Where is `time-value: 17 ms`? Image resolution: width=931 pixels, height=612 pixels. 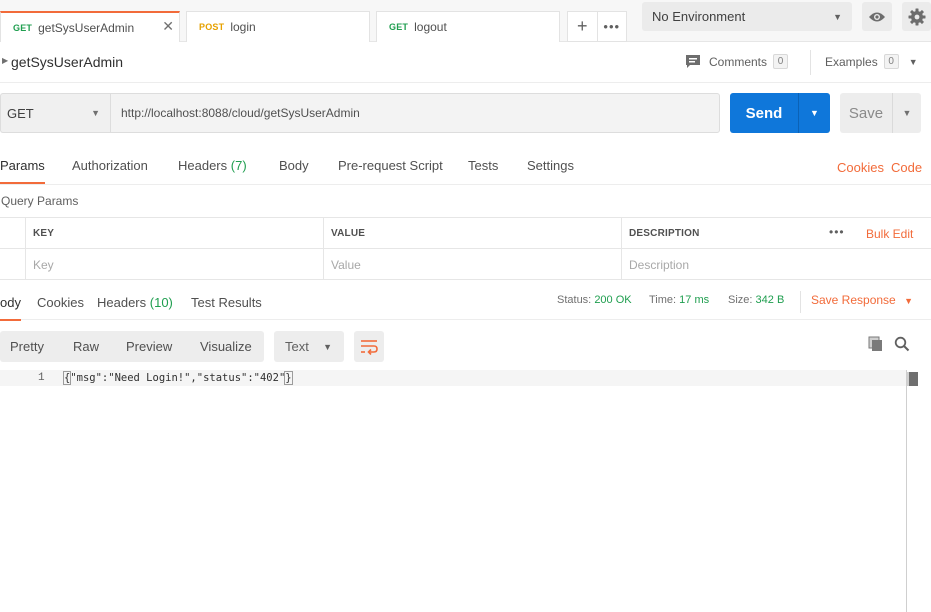
time-value: 17 ms is located at coordinates (694, 300).